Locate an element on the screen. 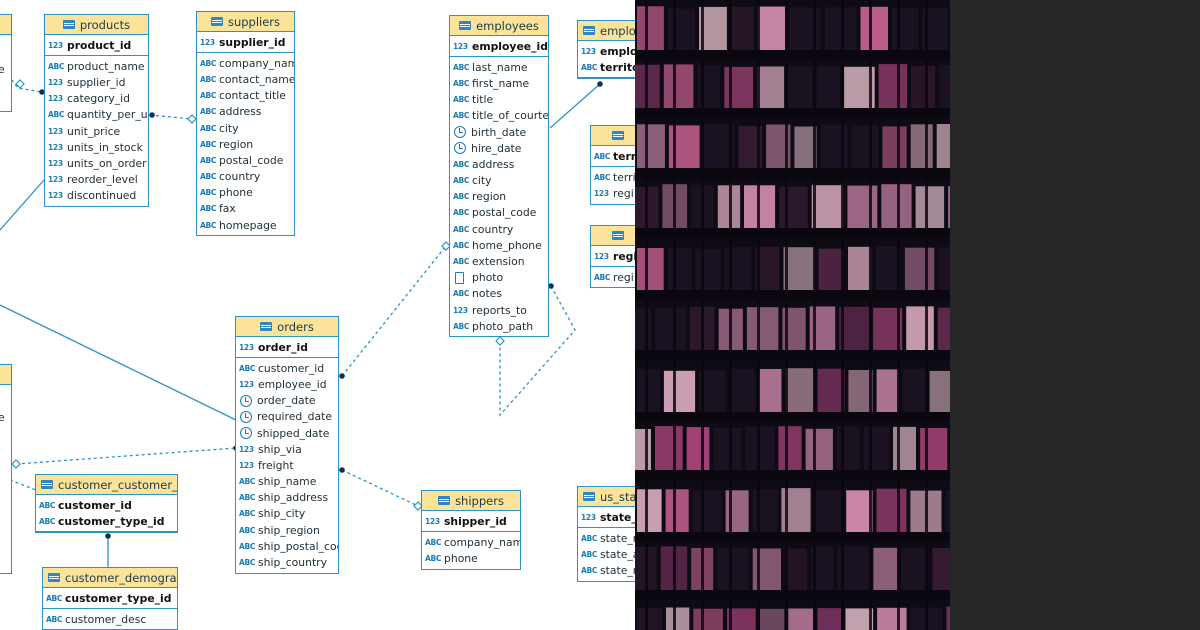 This screenshot has width=1200, height=630. column-row: ABC home_phone is located at coordinates (499, 245).